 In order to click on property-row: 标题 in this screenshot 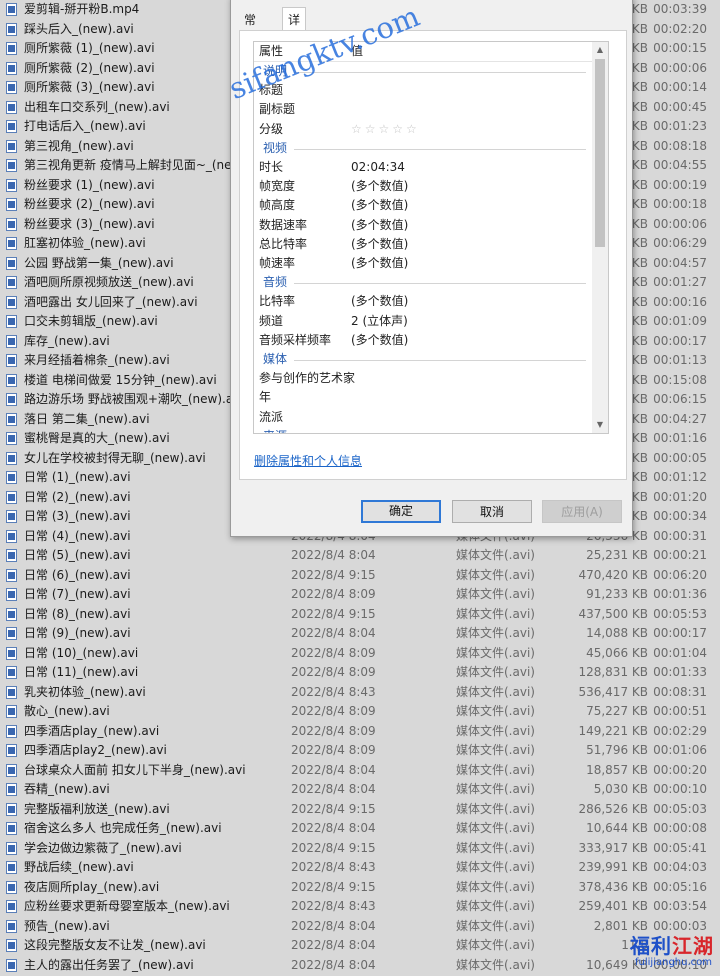, I will do `click(423, 90)`.